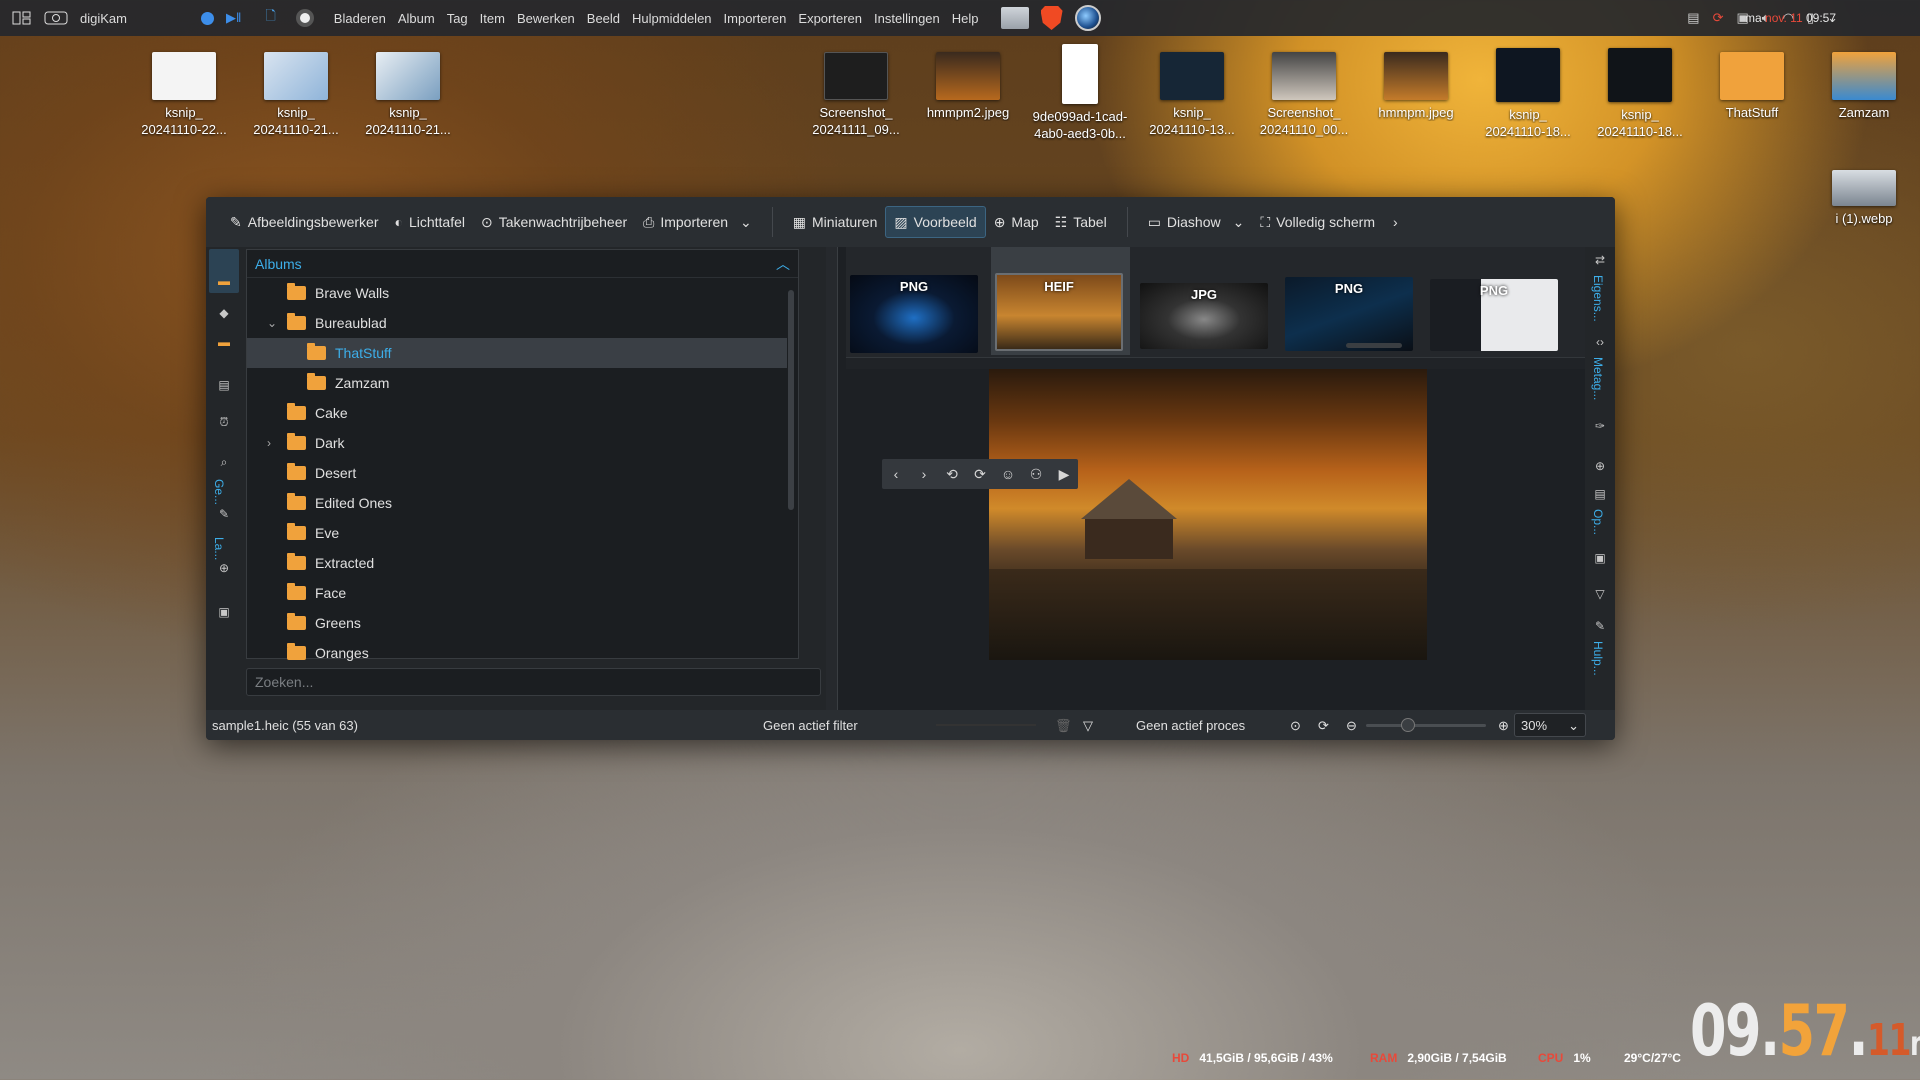 The width and height of the screenshot is (1920, 1080). Describe the element at coordinates (1600, 594) in the screenshot. I see `filter-icon: ▽` at that location.